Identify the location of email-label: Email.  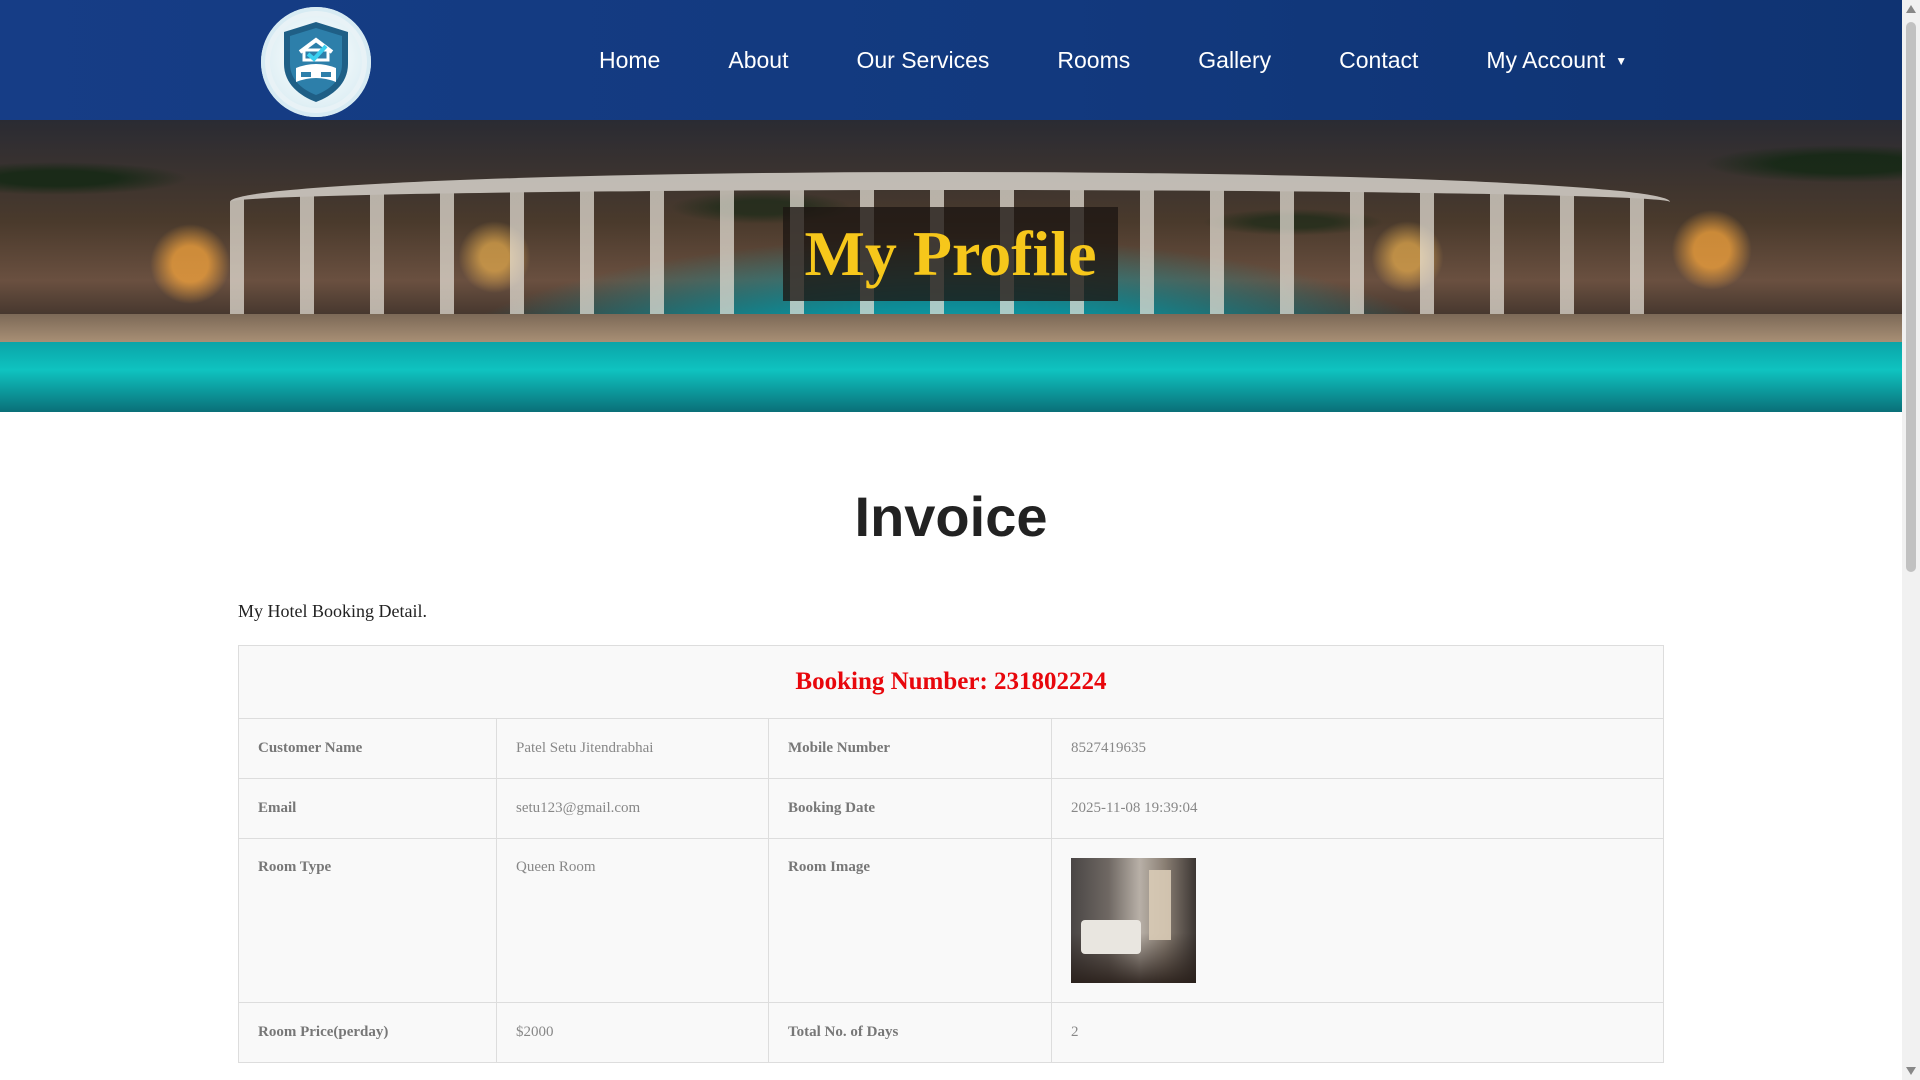
(367, 808).